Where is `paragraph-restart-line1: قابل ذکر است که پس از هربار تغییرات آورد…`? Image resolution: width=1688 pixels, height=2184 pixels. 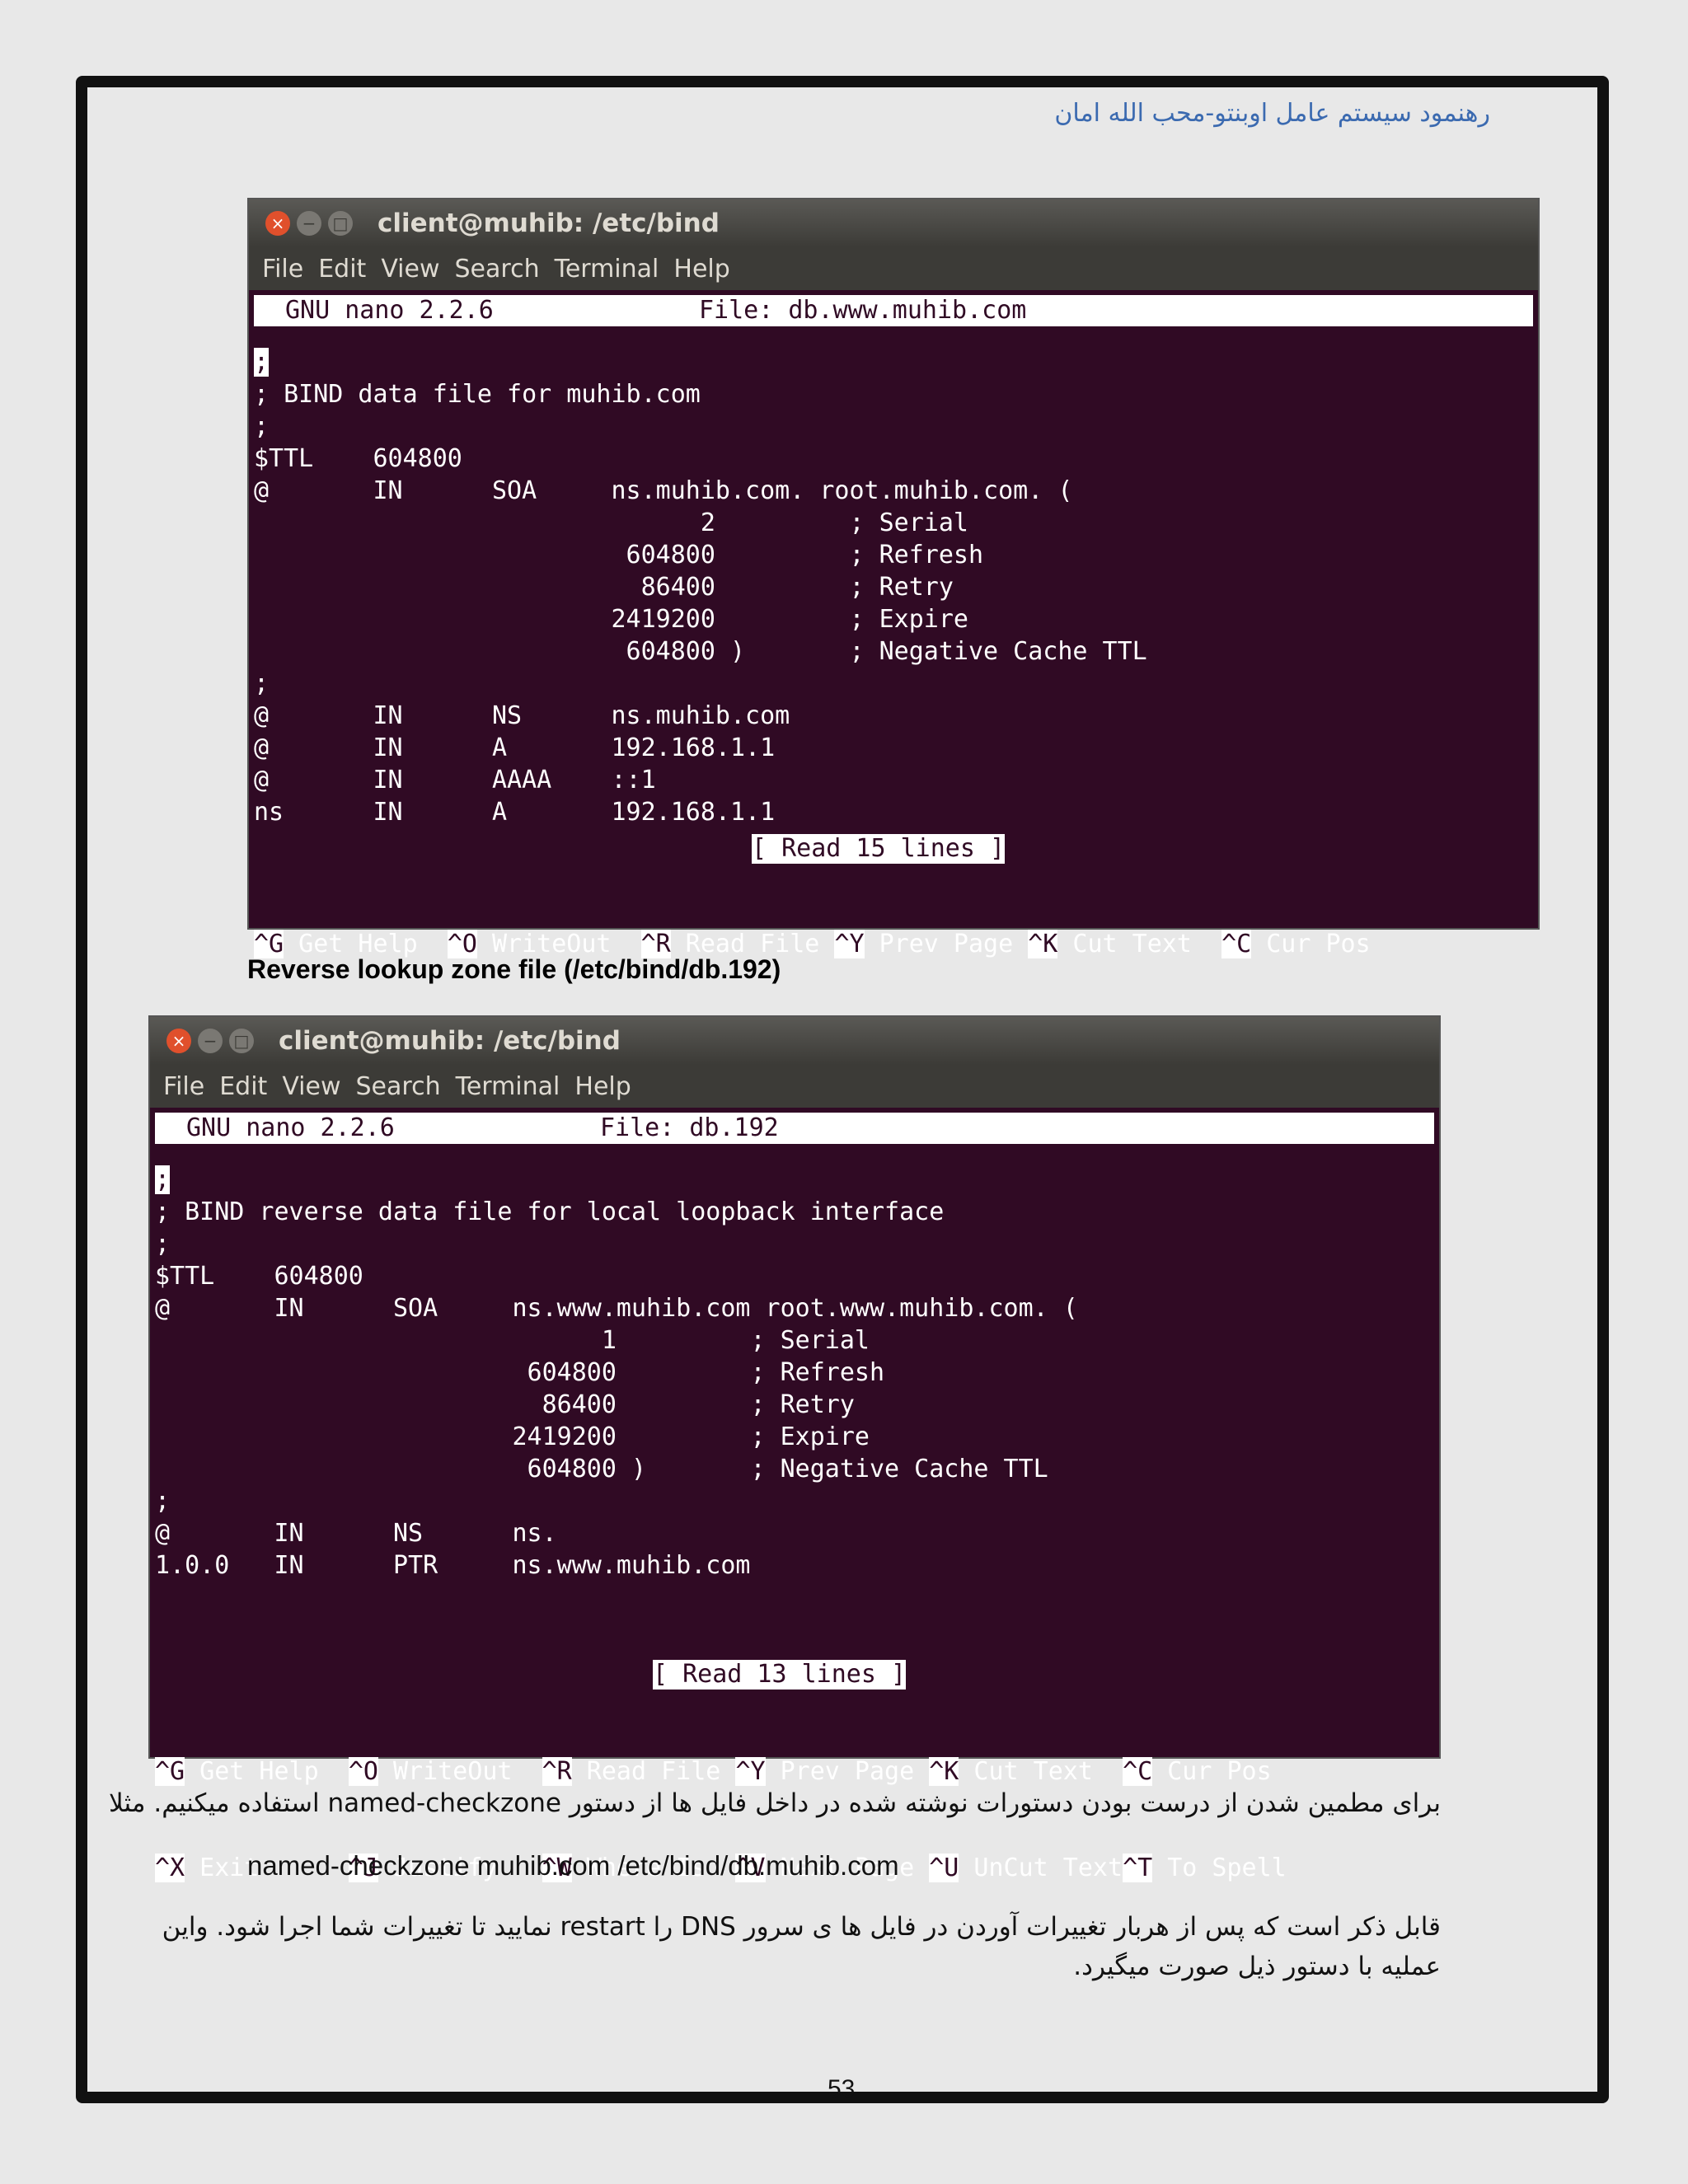
paragraph-restart-line1: قابل ذکر است که پس از هربار تغییرات آورد… is located at coordinates (802, 1927).